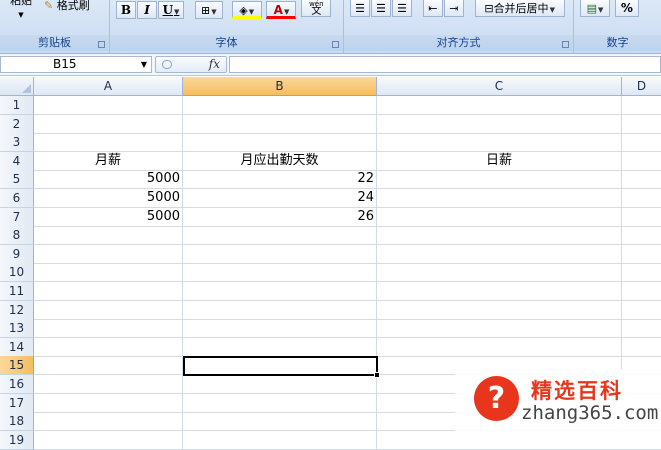 The height and width of the screenshot is (450, 661). I want to click on cell-c11, so click(499, 291).